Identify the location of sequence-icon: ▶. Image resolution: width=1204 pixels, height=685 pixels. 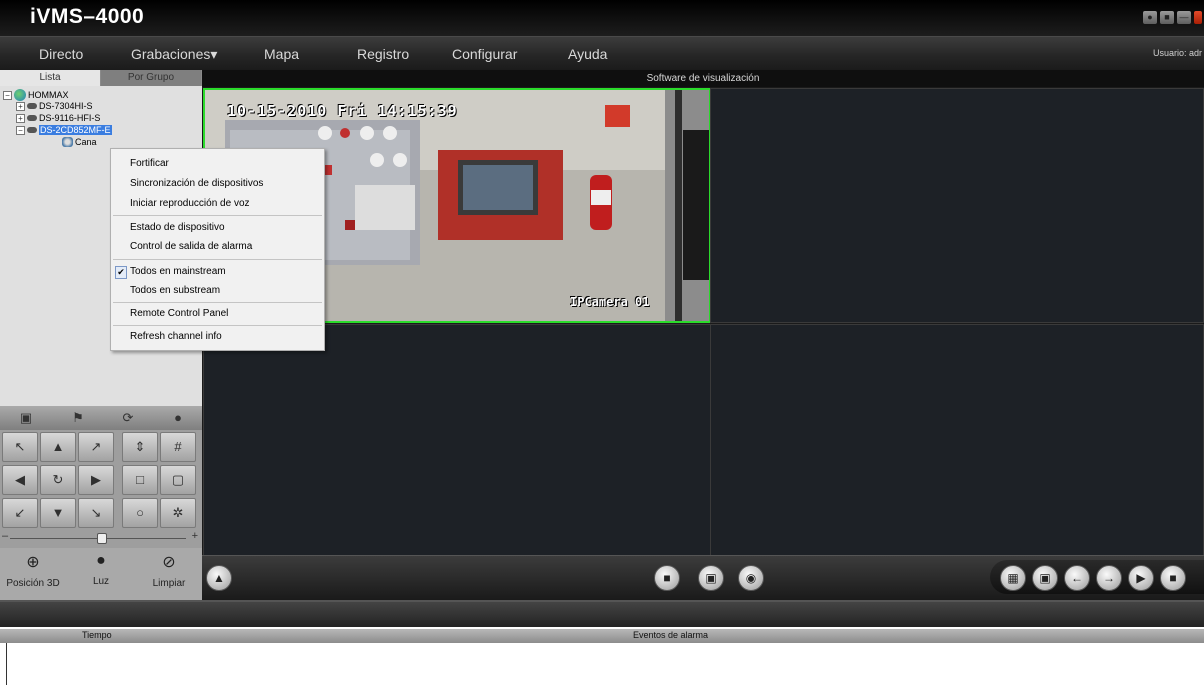
(1141, 578).